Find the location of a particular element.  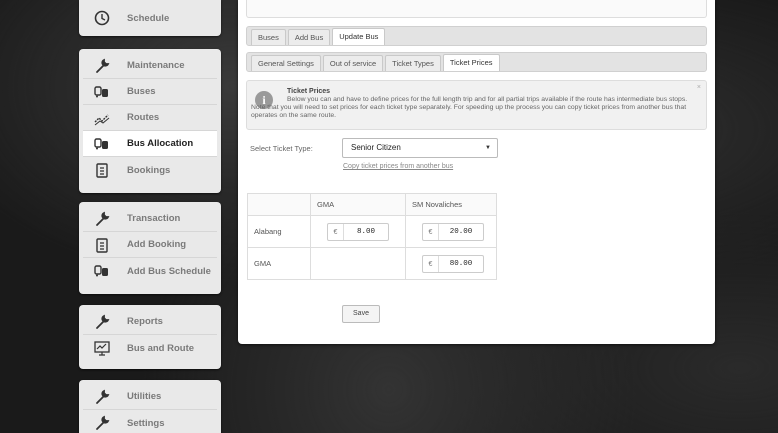

price-input-alabang-sm: € 20.00 is located at coordinates (453, 231).